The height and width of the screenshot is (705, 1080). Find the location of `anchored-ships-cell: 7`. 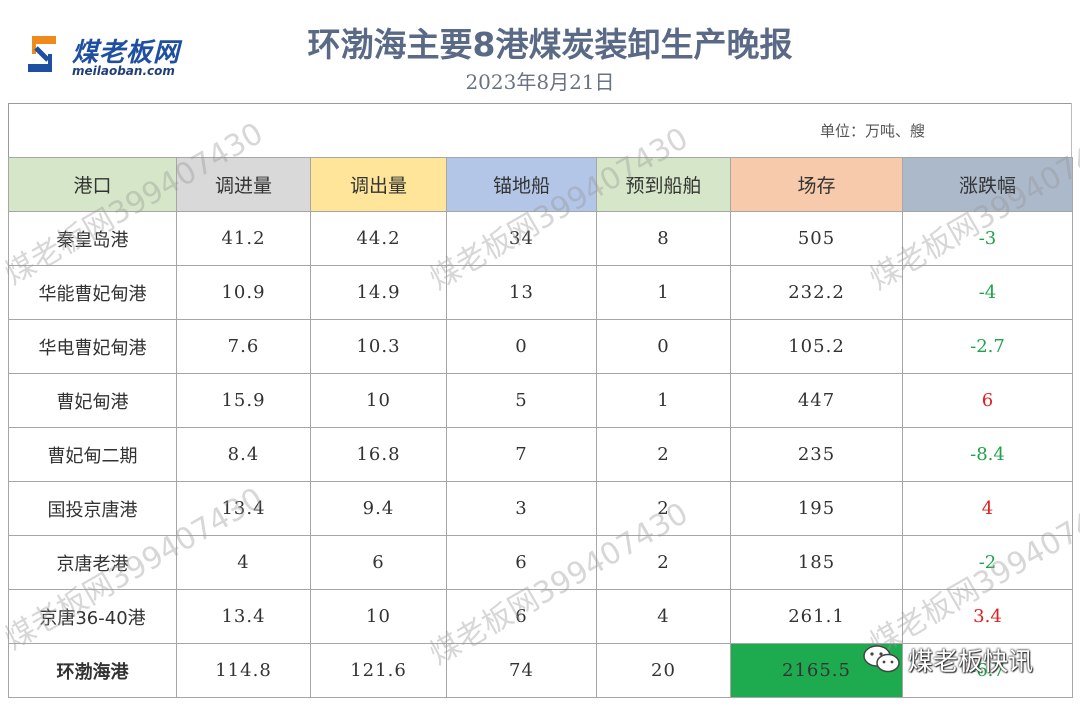

anchored-ships-cell: 7 is located at coordinates (521, 454).